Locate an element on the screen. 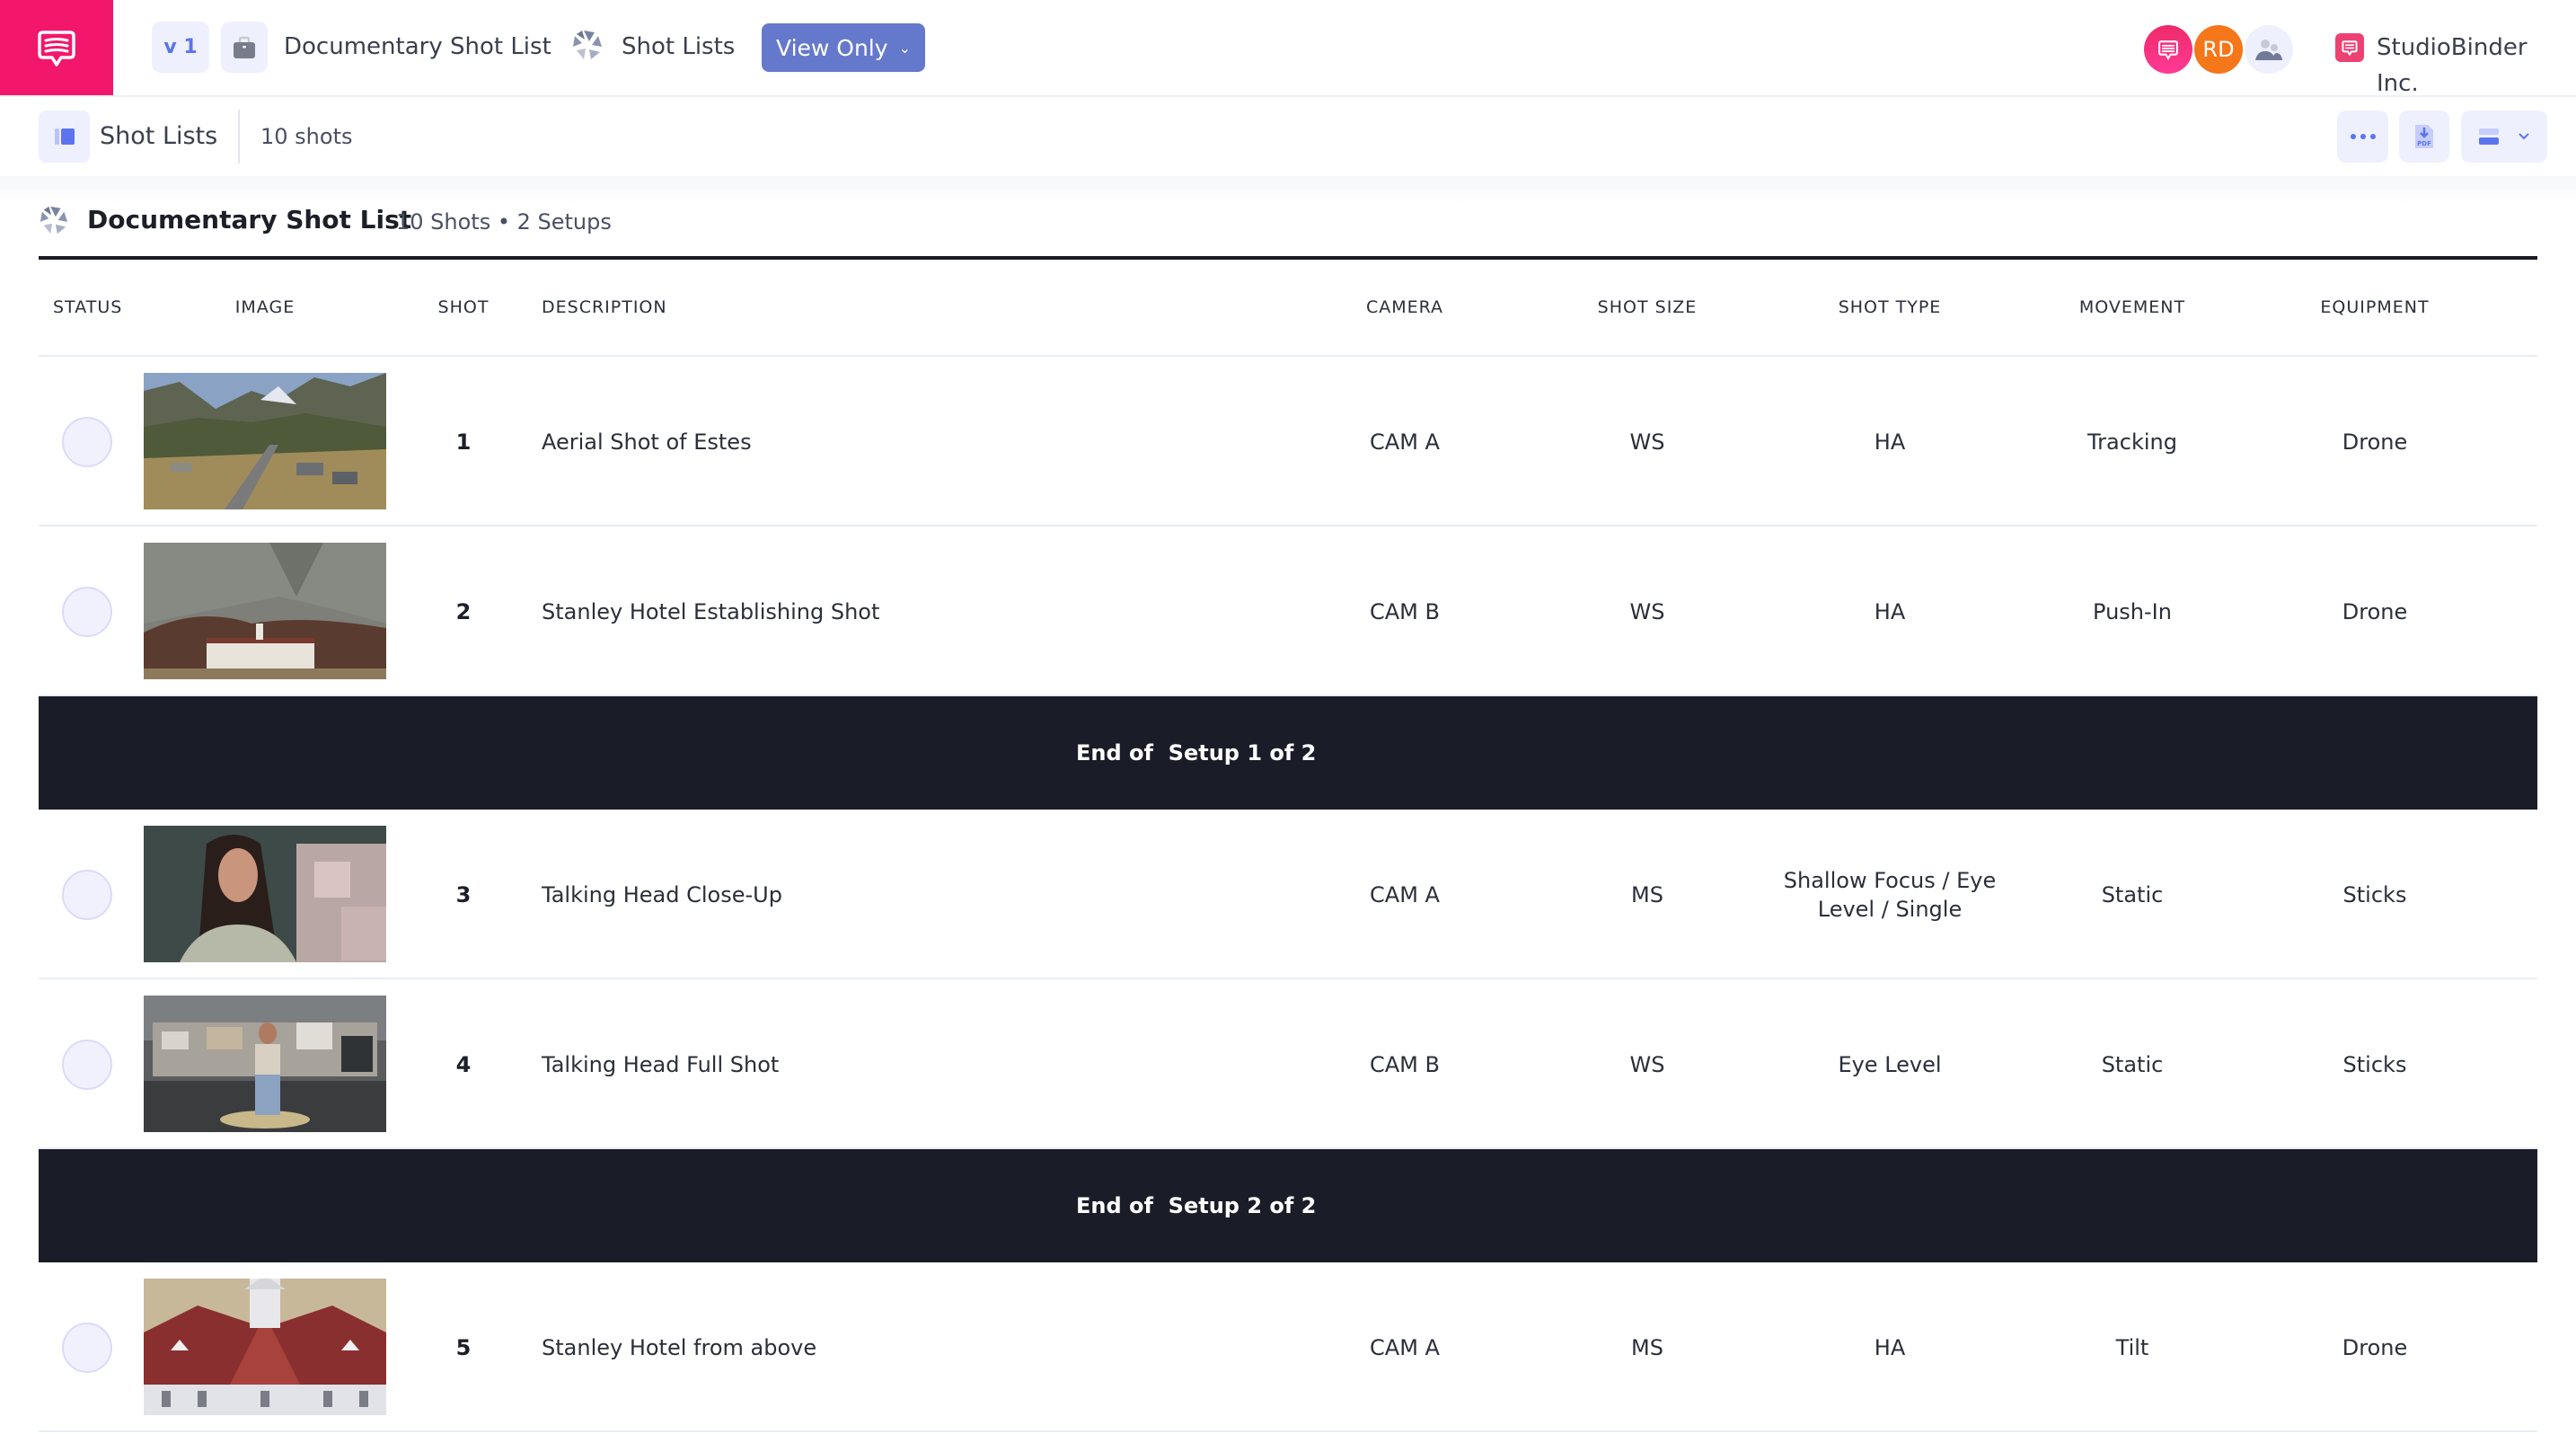 This screenshot has height=1434, width=2576. version-badge: v 1 is located at coordinates (180, 47).